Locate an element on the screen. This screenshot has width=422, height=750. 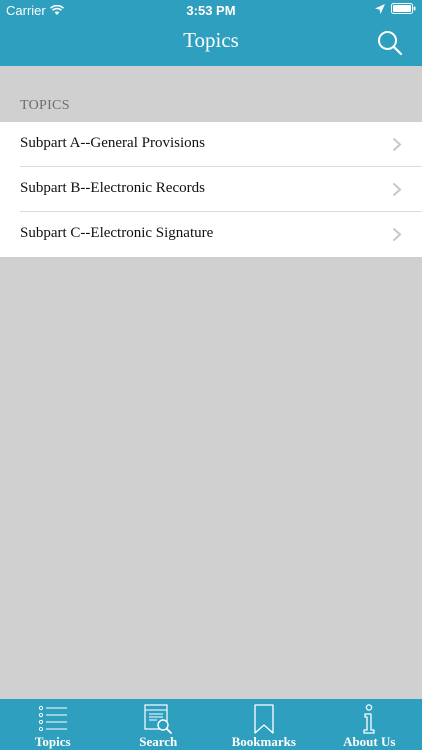
list-item: Subpart C--Electronic Signature is located at coordinates (211, 234).